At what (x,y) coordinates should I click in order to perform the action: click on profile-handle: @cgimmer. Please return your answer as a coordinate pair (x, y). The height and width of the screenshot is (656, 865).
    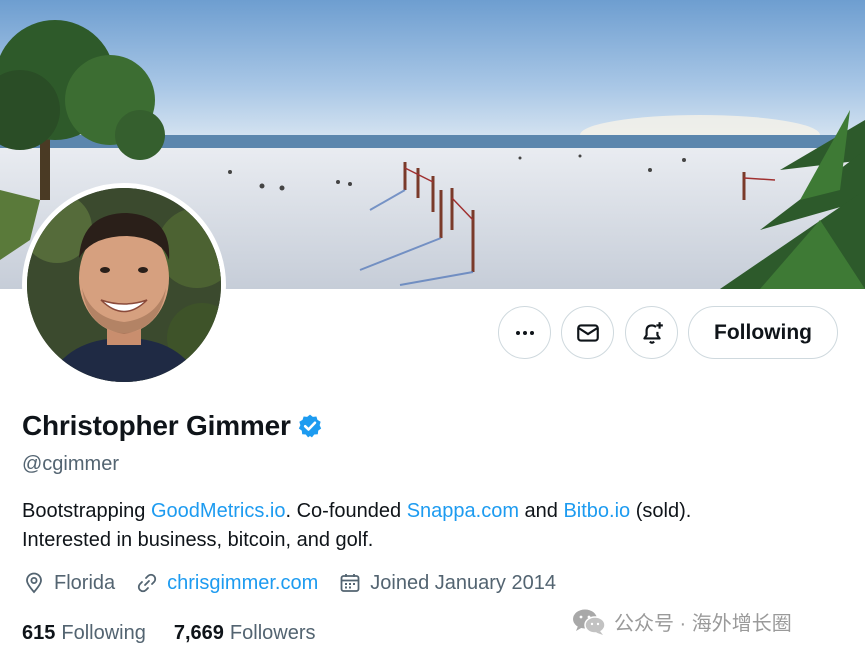
    Looking at the image, I should click on (70, 464).